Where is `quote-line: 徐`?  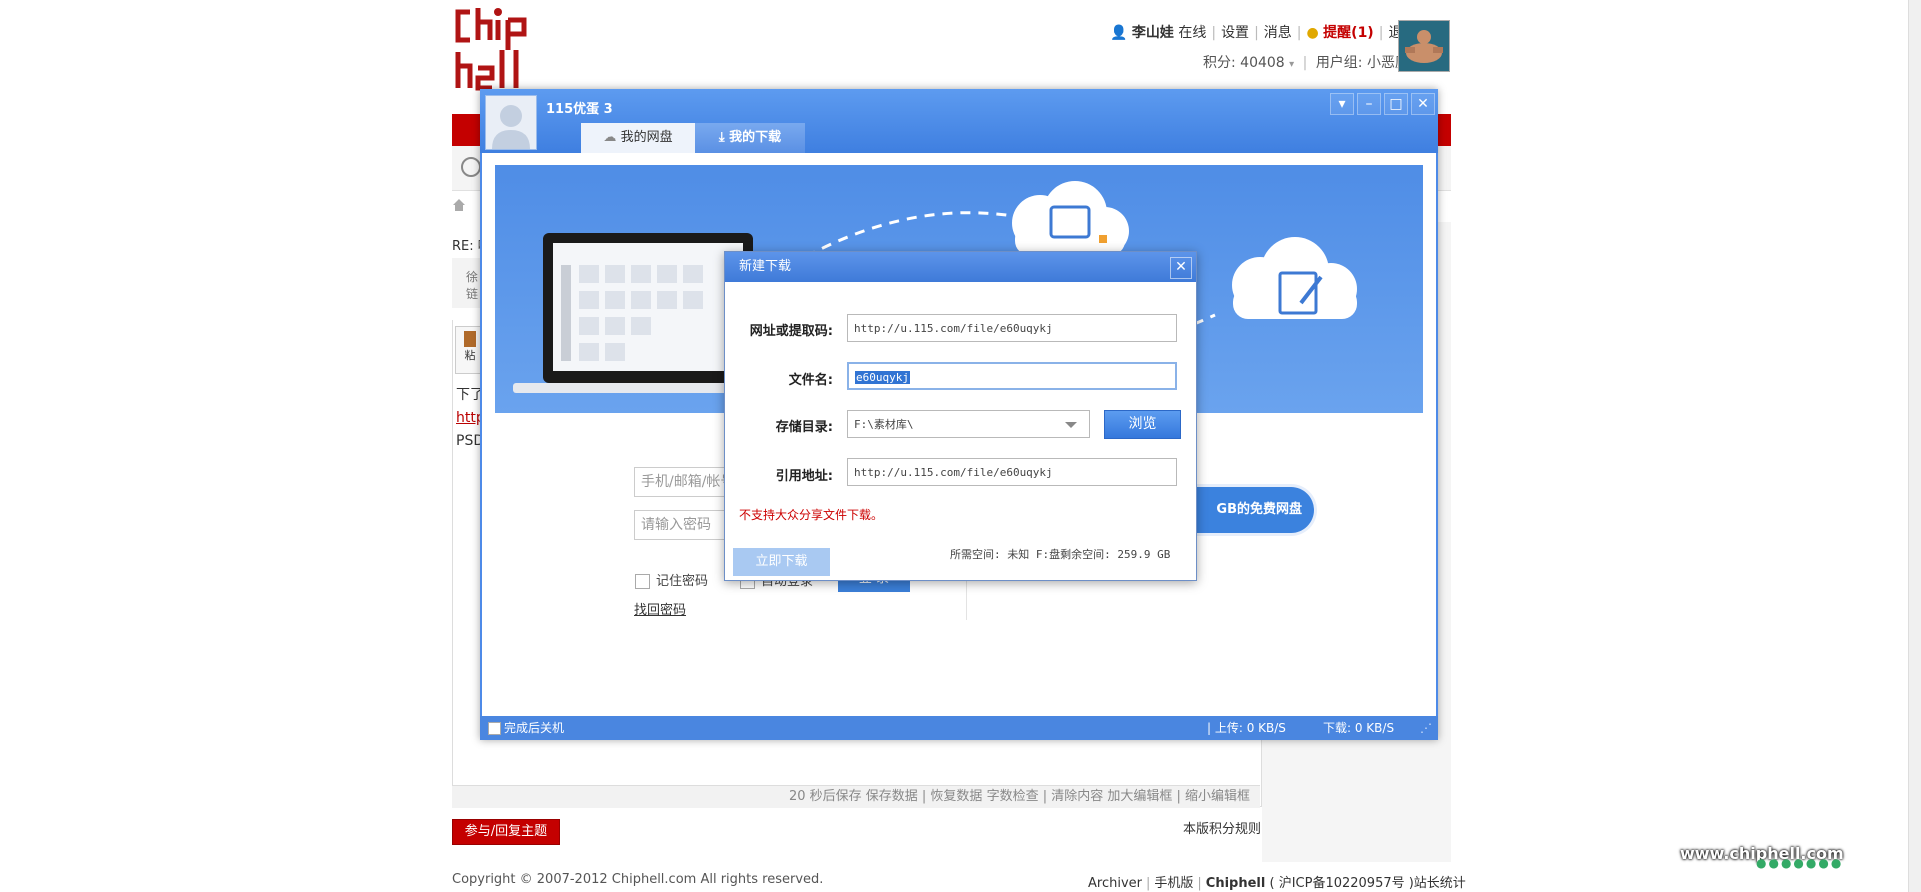
quote-line: 徐 is located at coordinates (472, 277).